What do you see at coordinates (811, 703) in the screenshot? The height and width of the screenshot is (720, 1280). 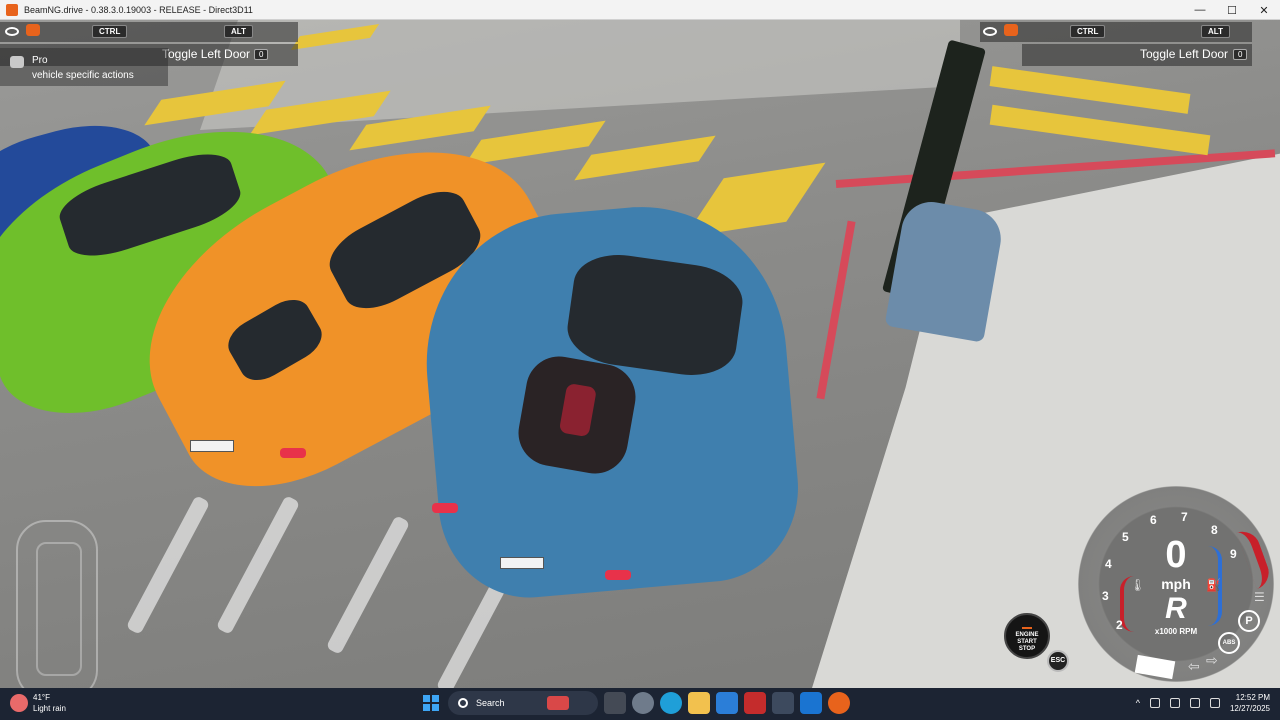 I see `outlook-icon` at bounding box center [811, 703].